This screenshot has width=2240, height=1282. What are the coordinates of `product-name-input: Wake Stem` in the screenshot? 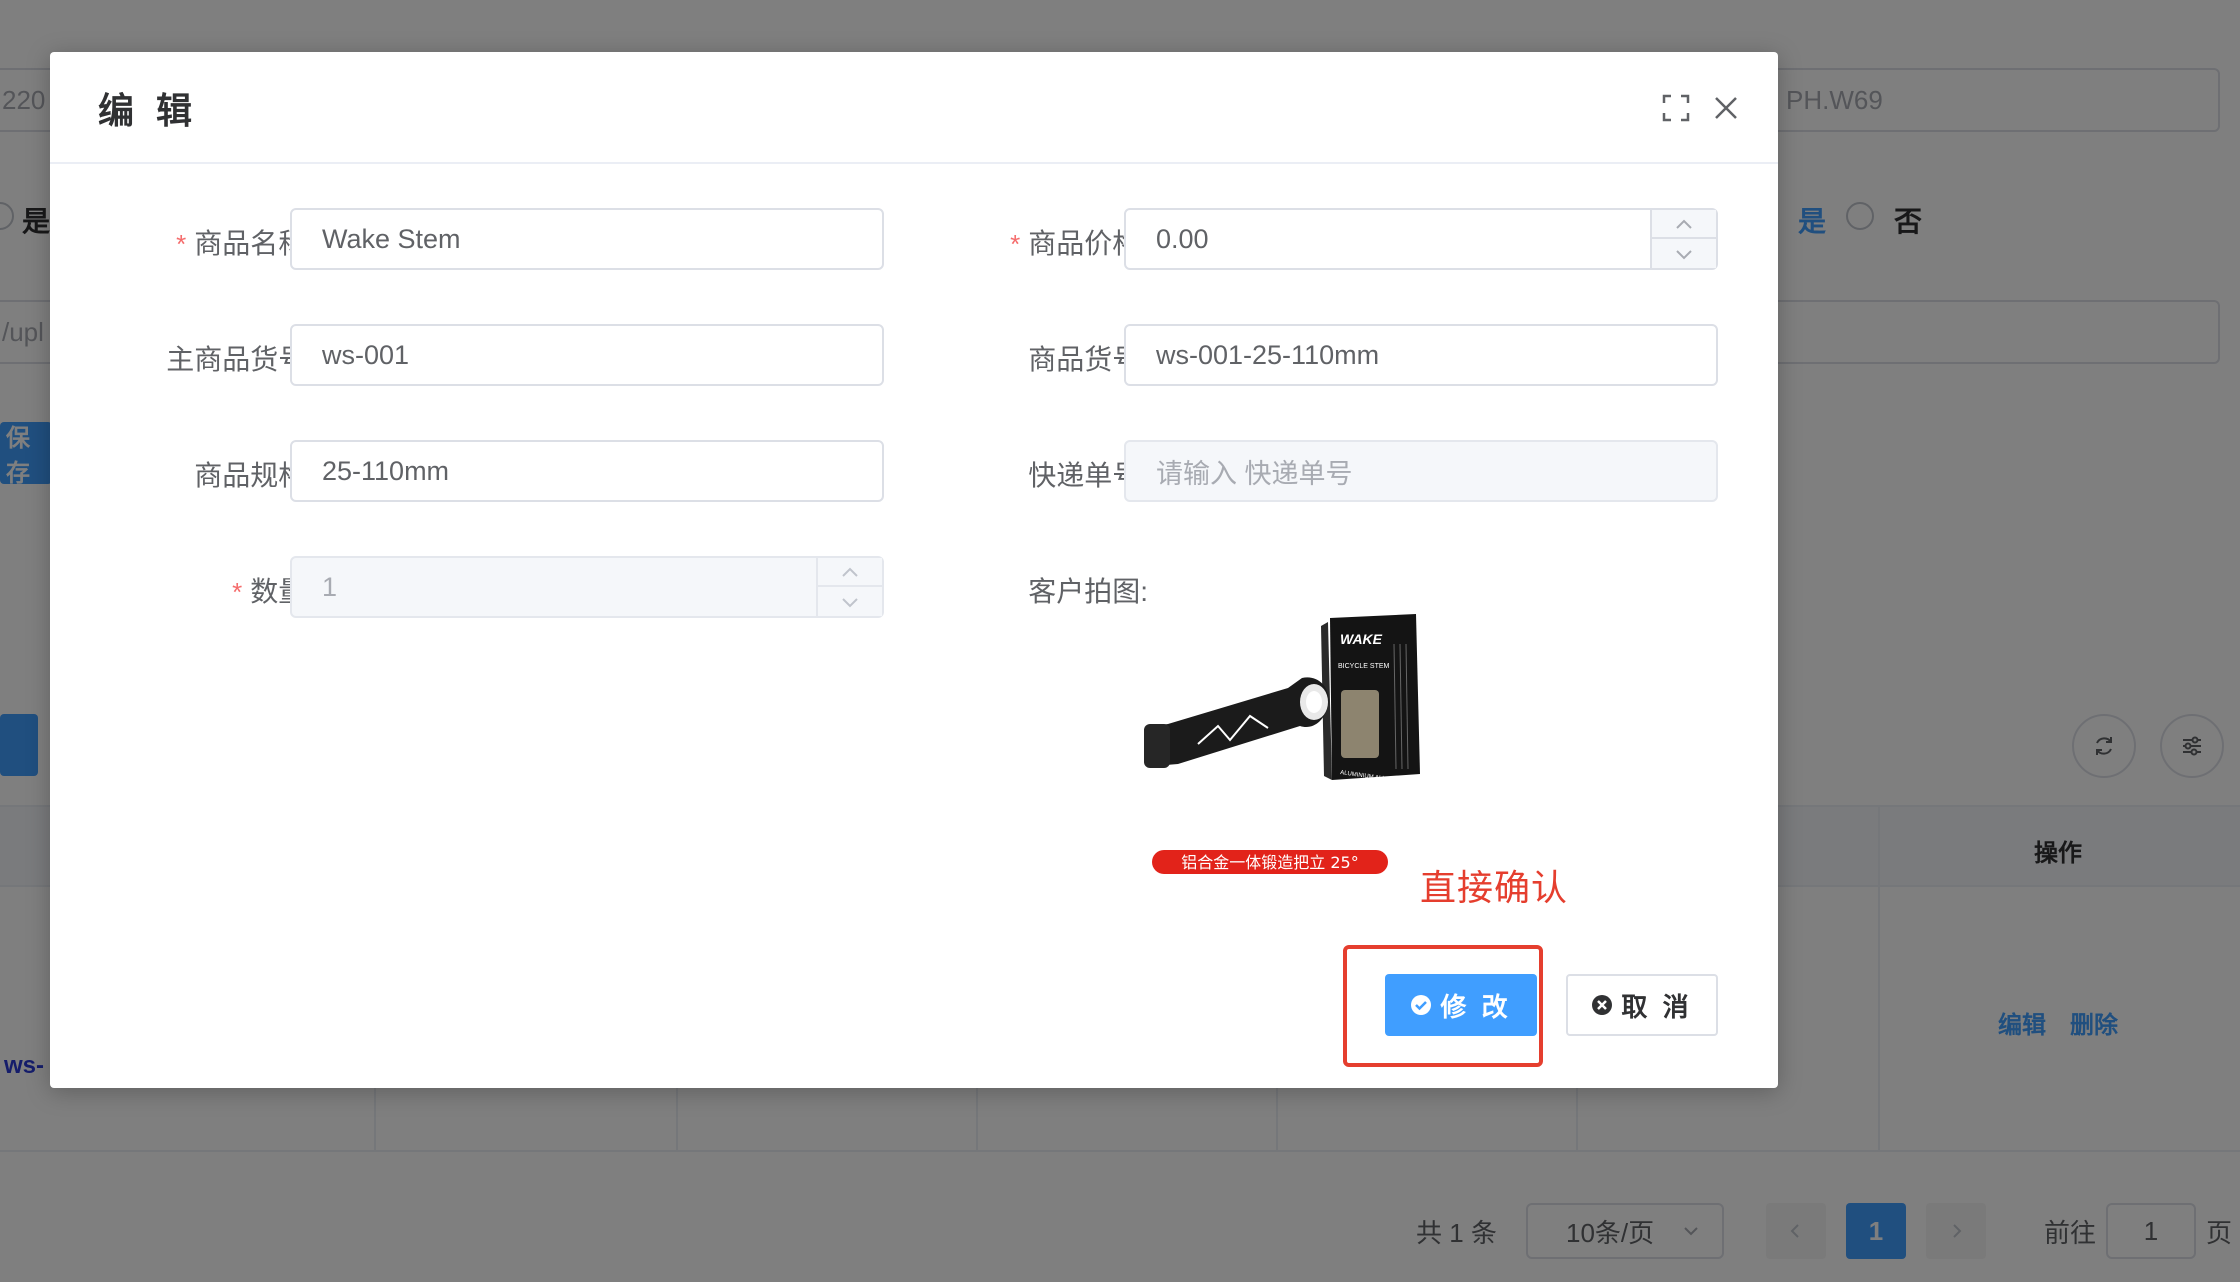 It's located at (587, 239).